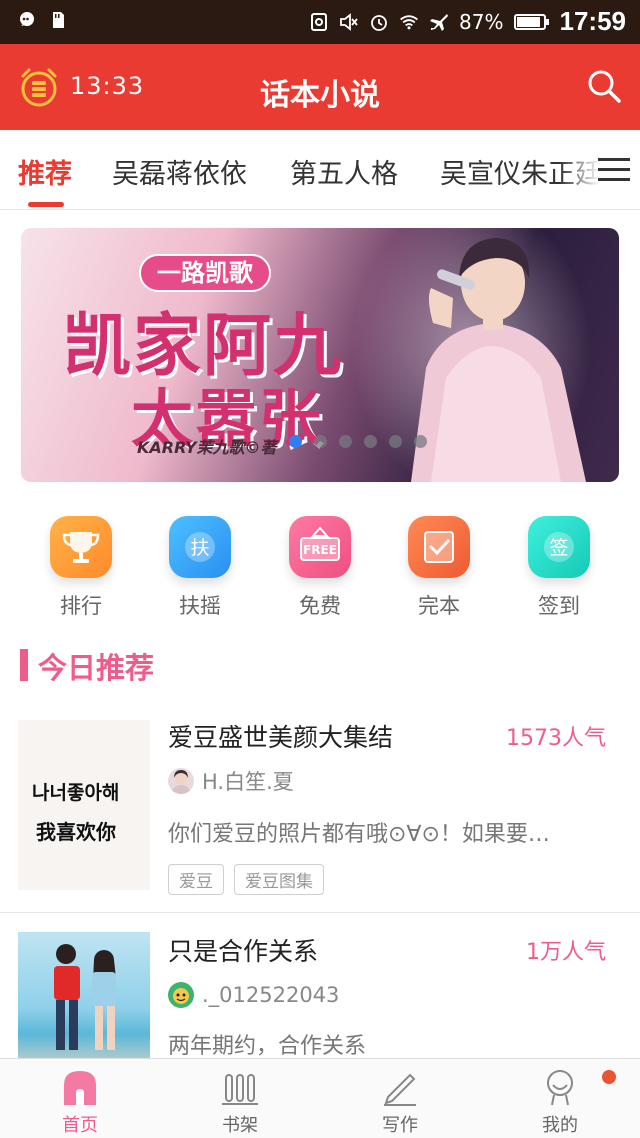 This screenshot has height=1138, width=640. I want to click on wifi-icon, so click(409, 21).